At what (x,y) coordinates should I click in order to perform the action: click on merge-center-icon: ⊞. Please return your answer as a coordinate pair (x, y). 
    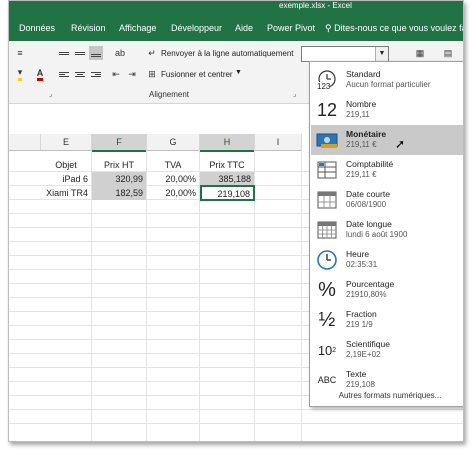
    Looking at the image, I should click on (152, 74).